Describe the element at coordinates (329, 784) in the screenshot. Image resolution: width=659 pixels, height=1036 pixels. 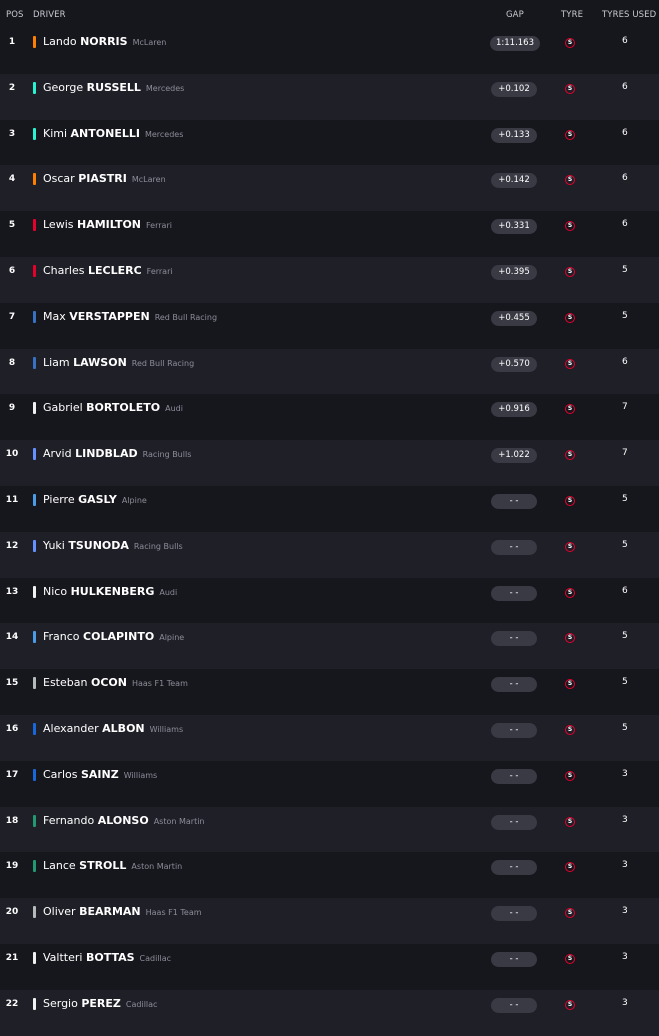
I see `table-row: 17 Carlos SAINZ Williams - - S 3` at that location.